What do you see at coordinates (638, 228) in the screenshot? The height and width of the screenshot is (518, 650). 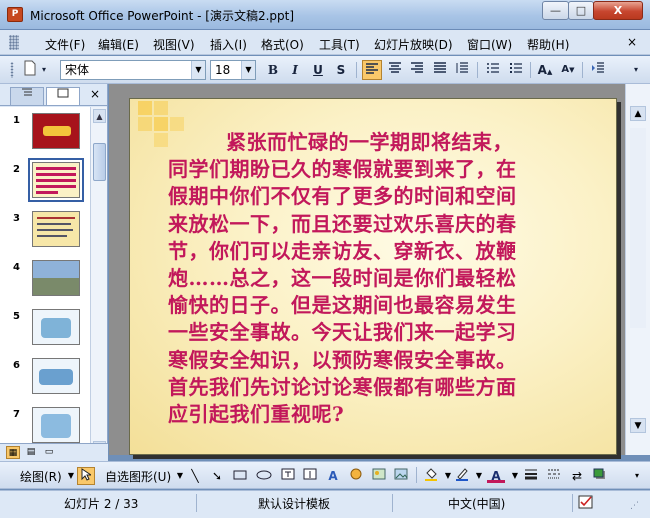 I see `scroll-track` at bounding box center [638, 228].